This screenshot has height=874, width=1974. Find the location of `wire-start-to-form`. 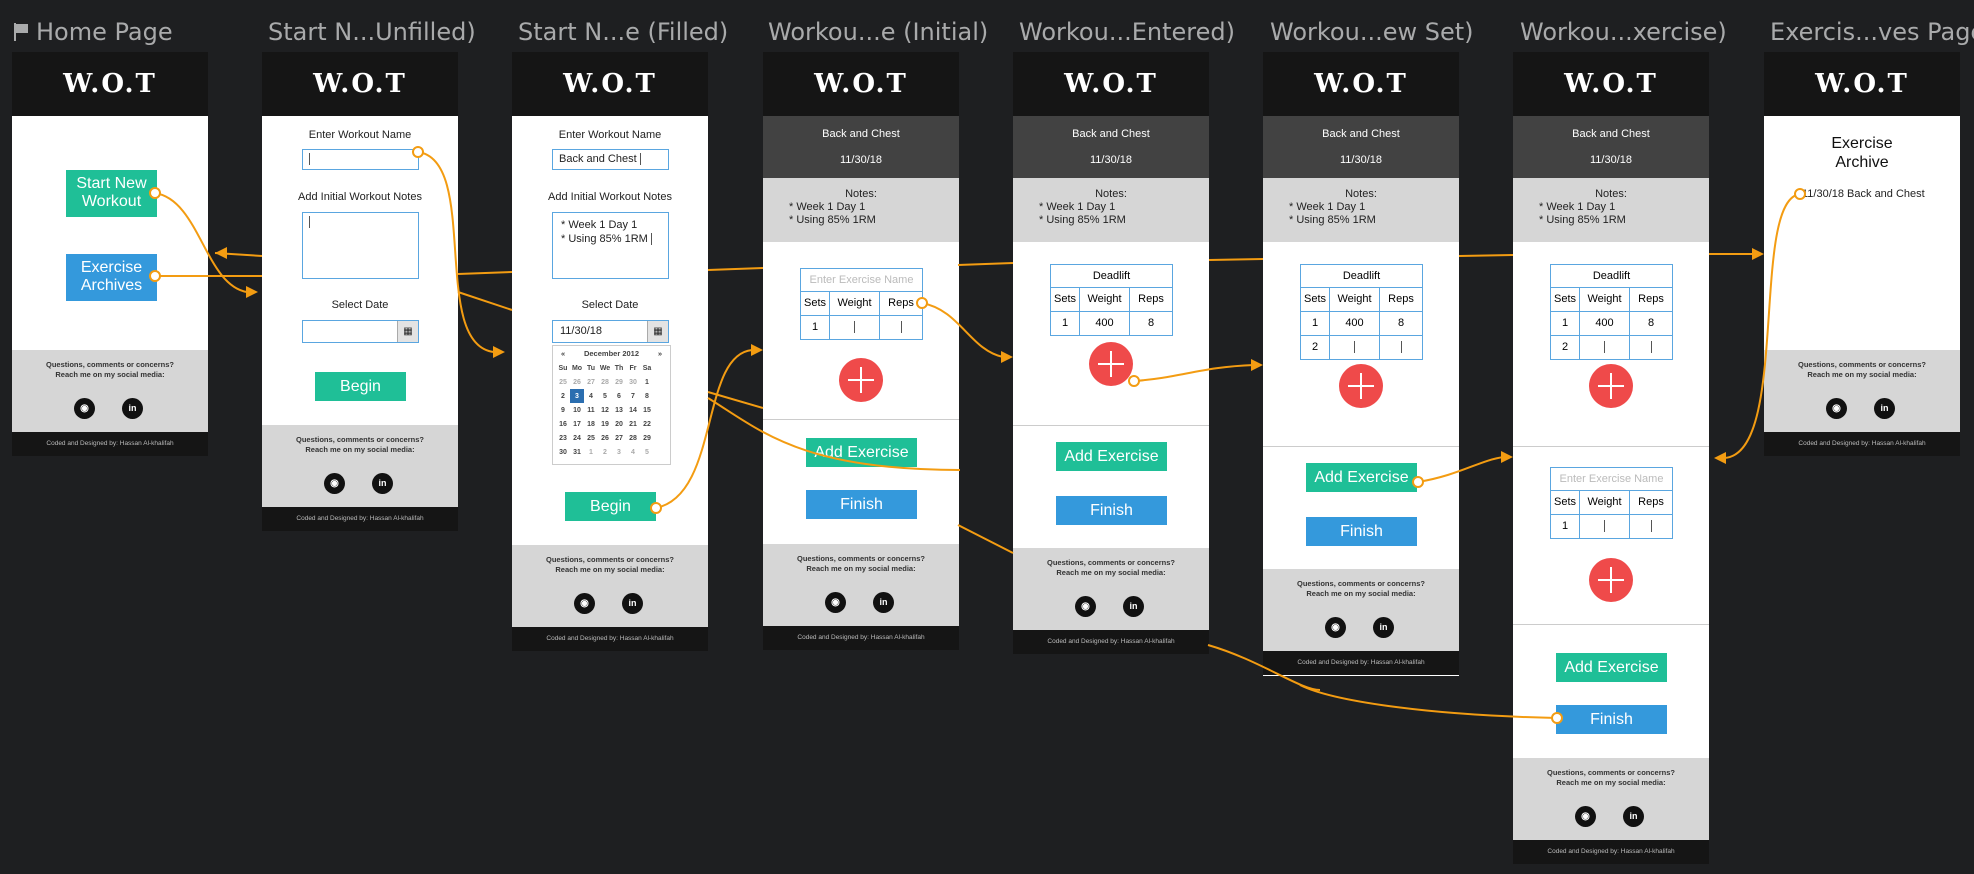

wire-start-to-form is located at coordinates (201, 242).